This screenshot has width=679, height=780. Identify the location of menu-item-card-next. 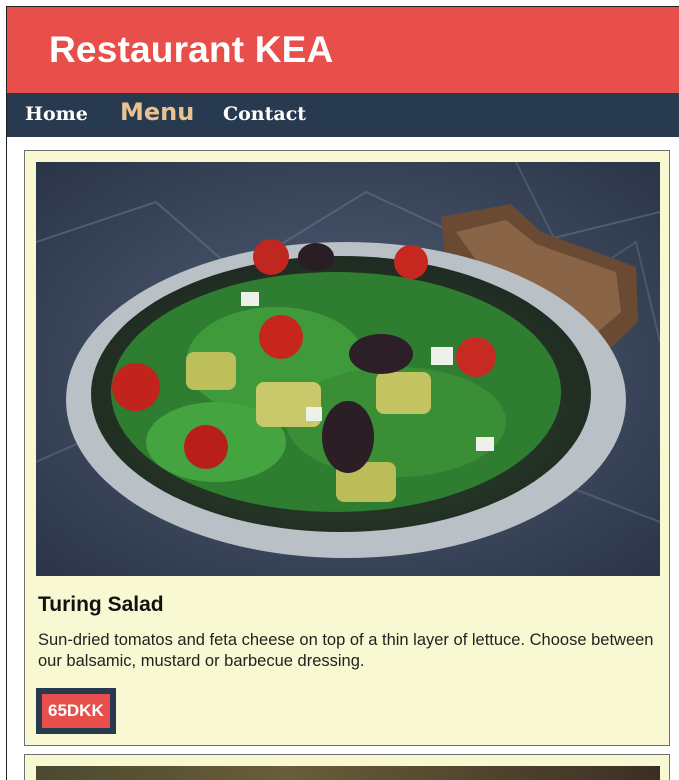
(347, 767).